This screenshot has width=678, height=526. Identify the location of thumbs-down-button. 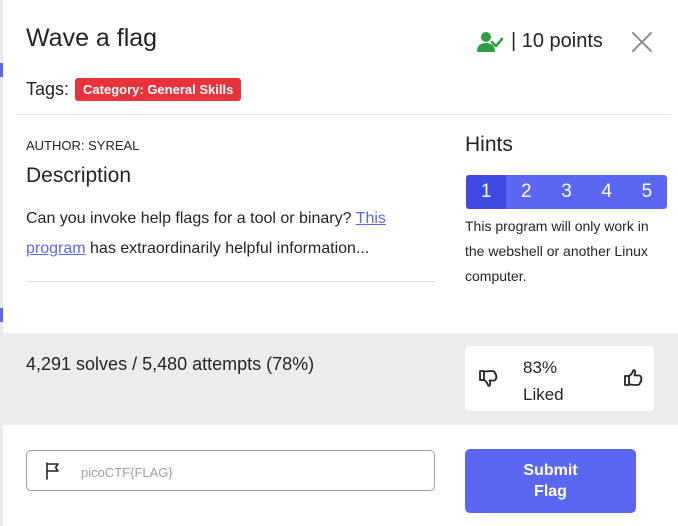
(488, 378).